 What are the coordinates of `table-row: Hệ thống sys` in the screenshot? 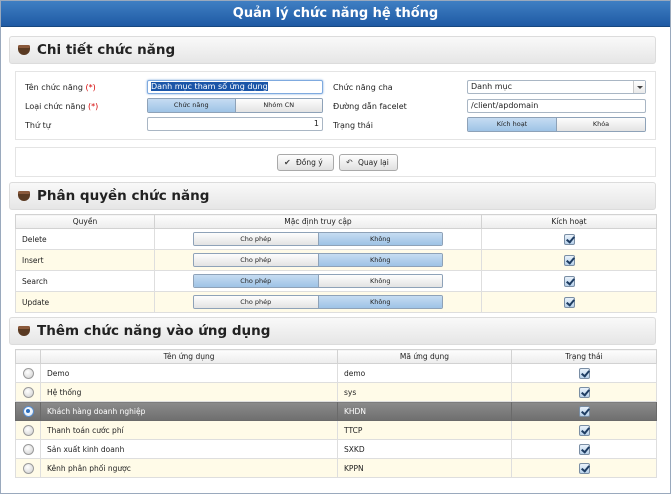 It's located at (336, 392).